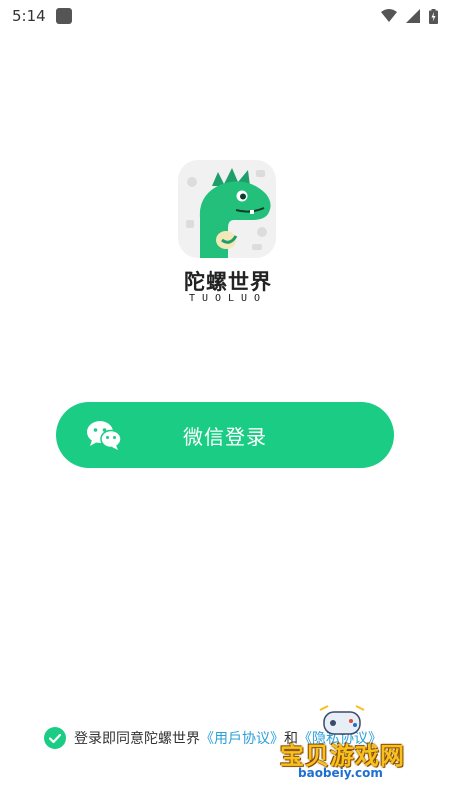 This screenshot has width=450, height=800. I want to click on status-time: 5:14, so click(29, 16).